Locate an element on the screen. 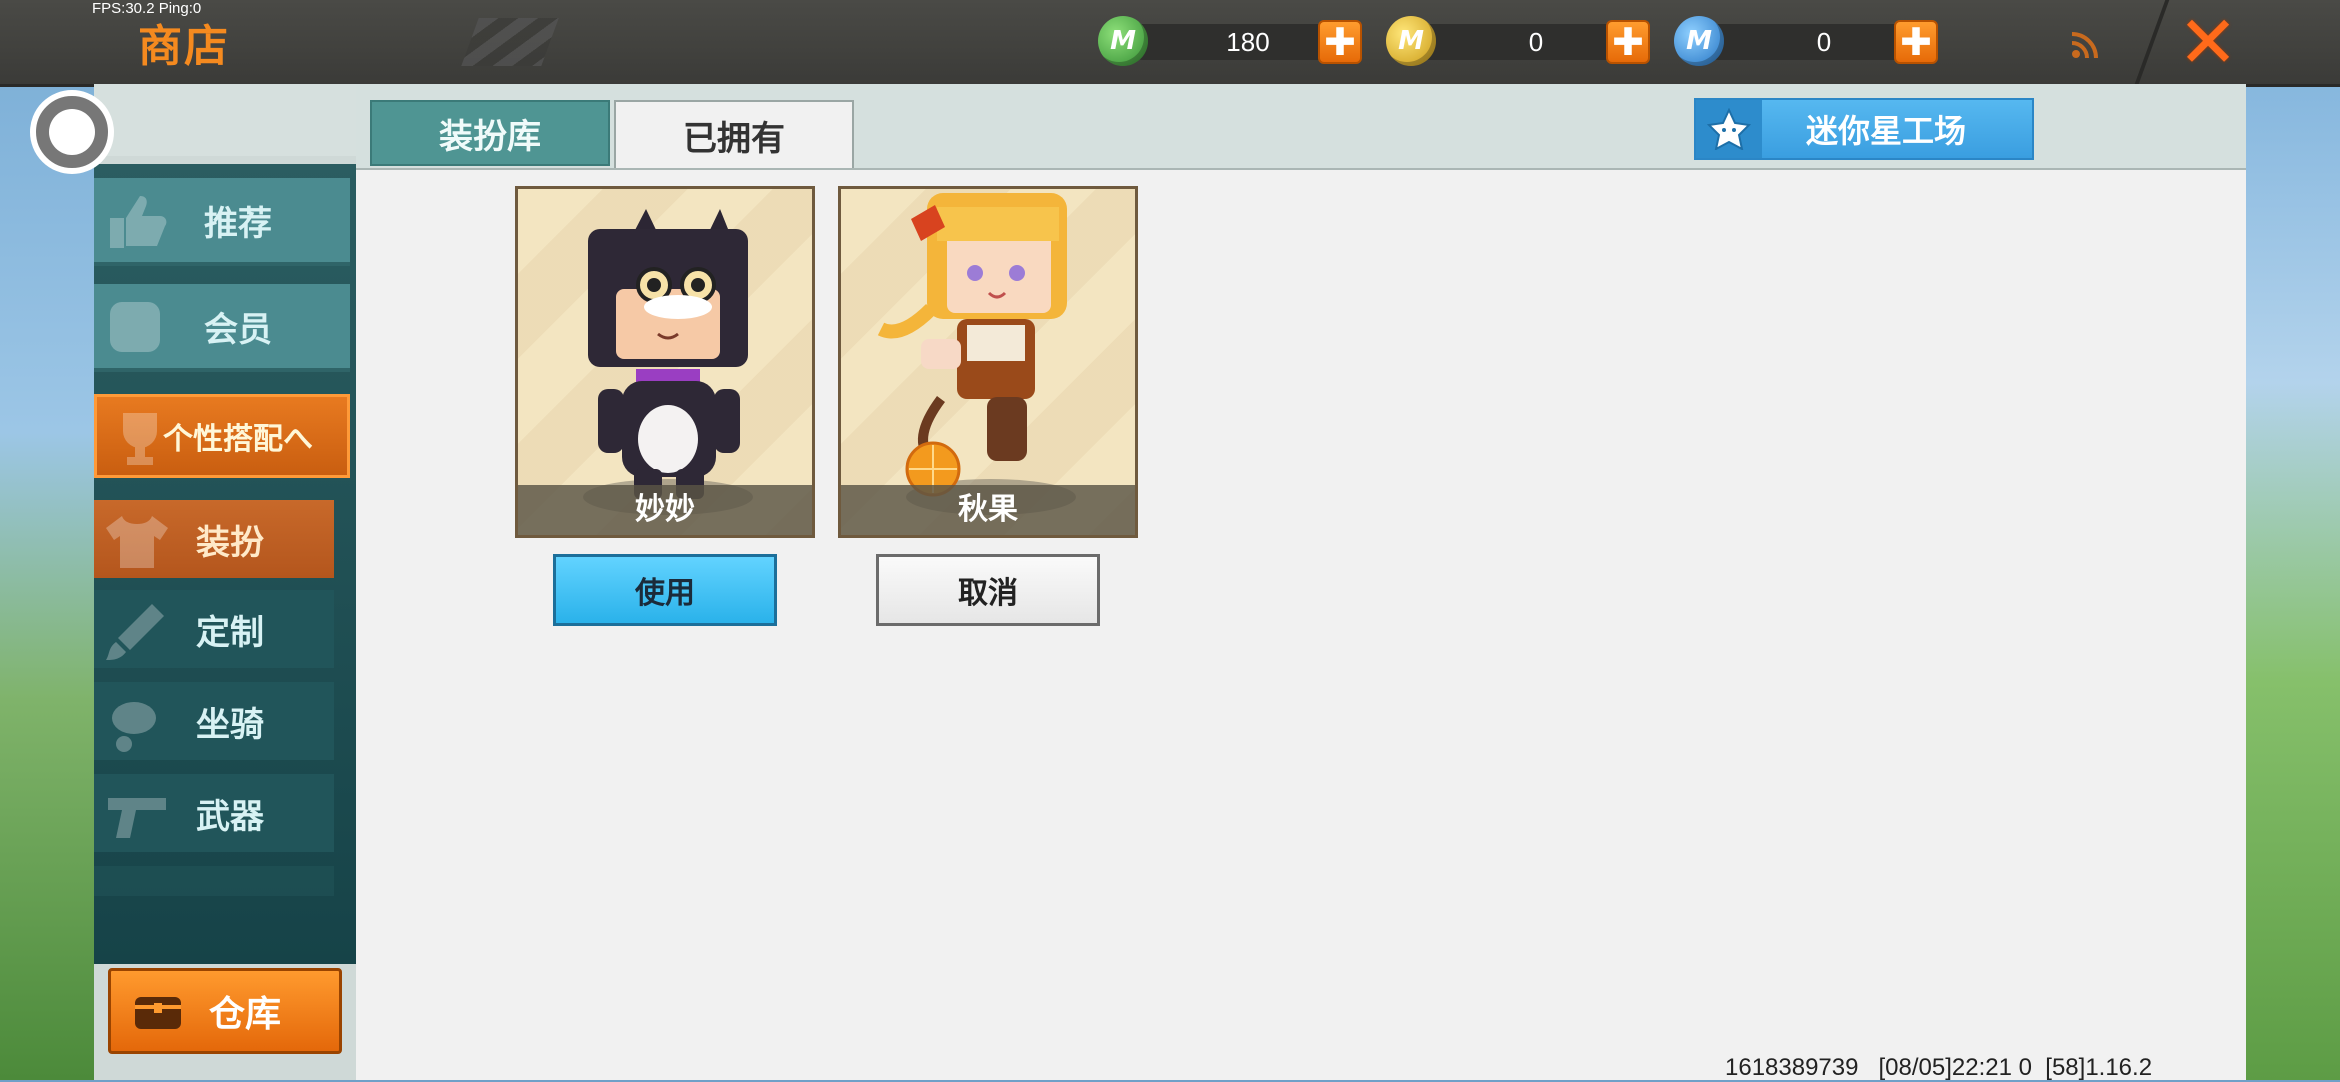  star-icon is located at coordinates (1729, 129).